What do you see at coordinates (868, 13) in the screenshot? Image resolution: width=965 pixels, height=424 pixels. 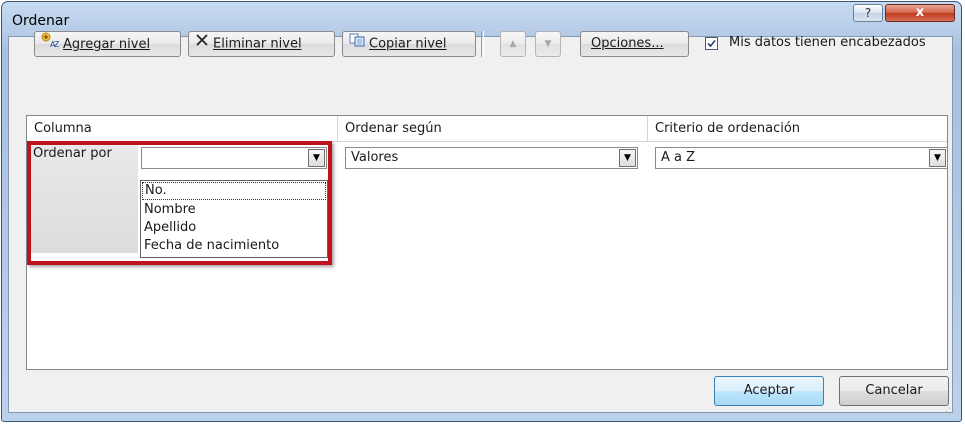 I see `help-button: ?` at bounding box center [868, 13].